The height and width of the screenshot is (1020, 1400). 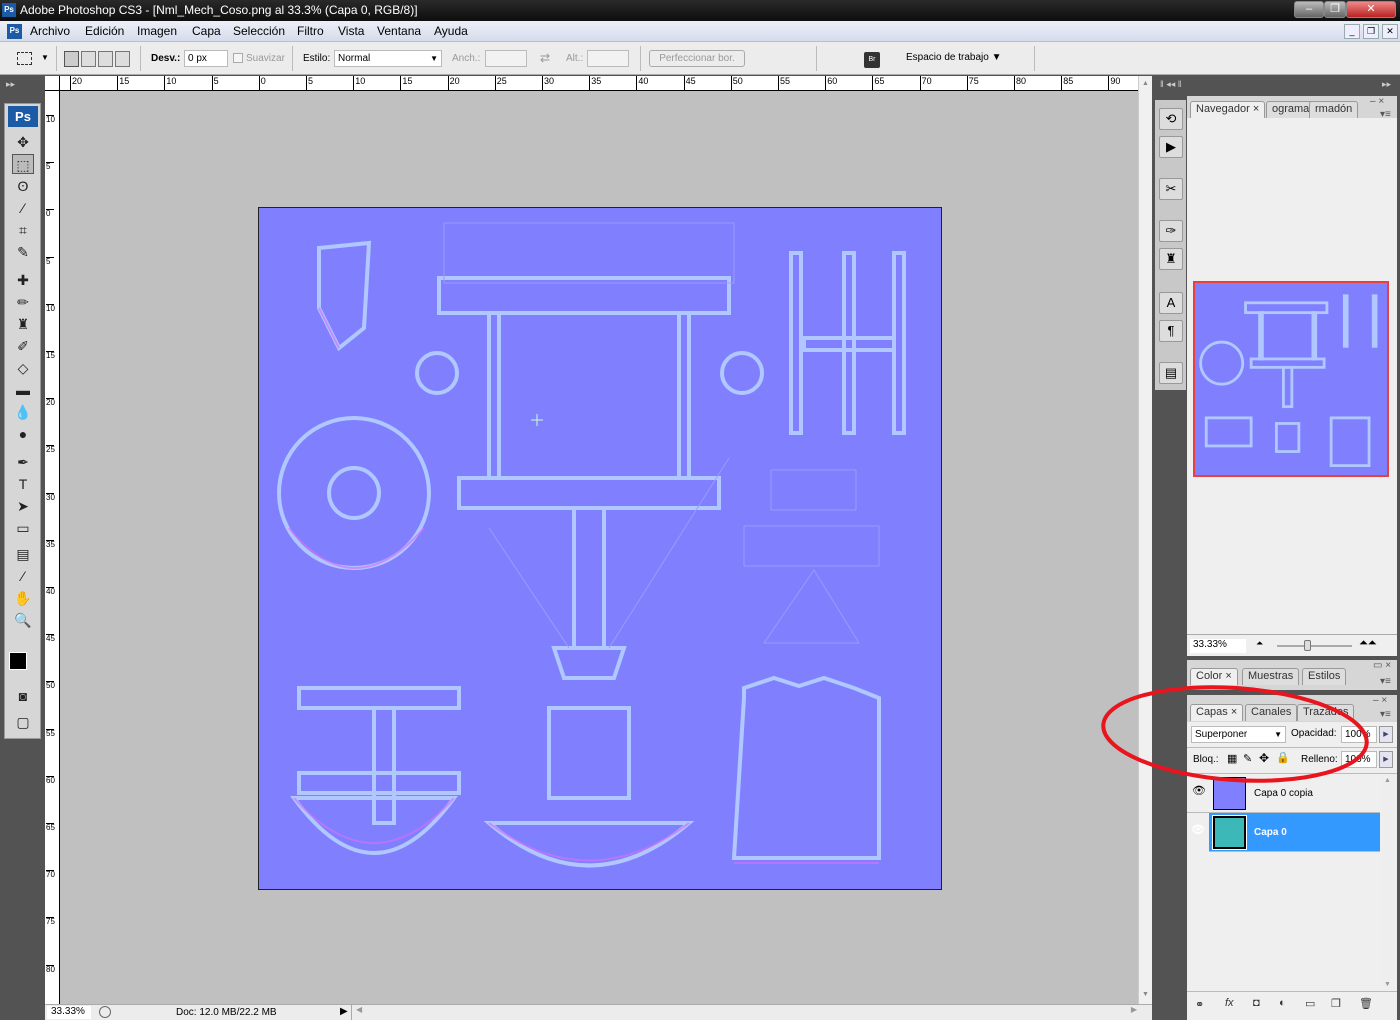 What do you see at coordinates (1256, 1003) in the screenshot?
I see `layer-mask-icon: ◘` at bounding box center [1256, 1003].